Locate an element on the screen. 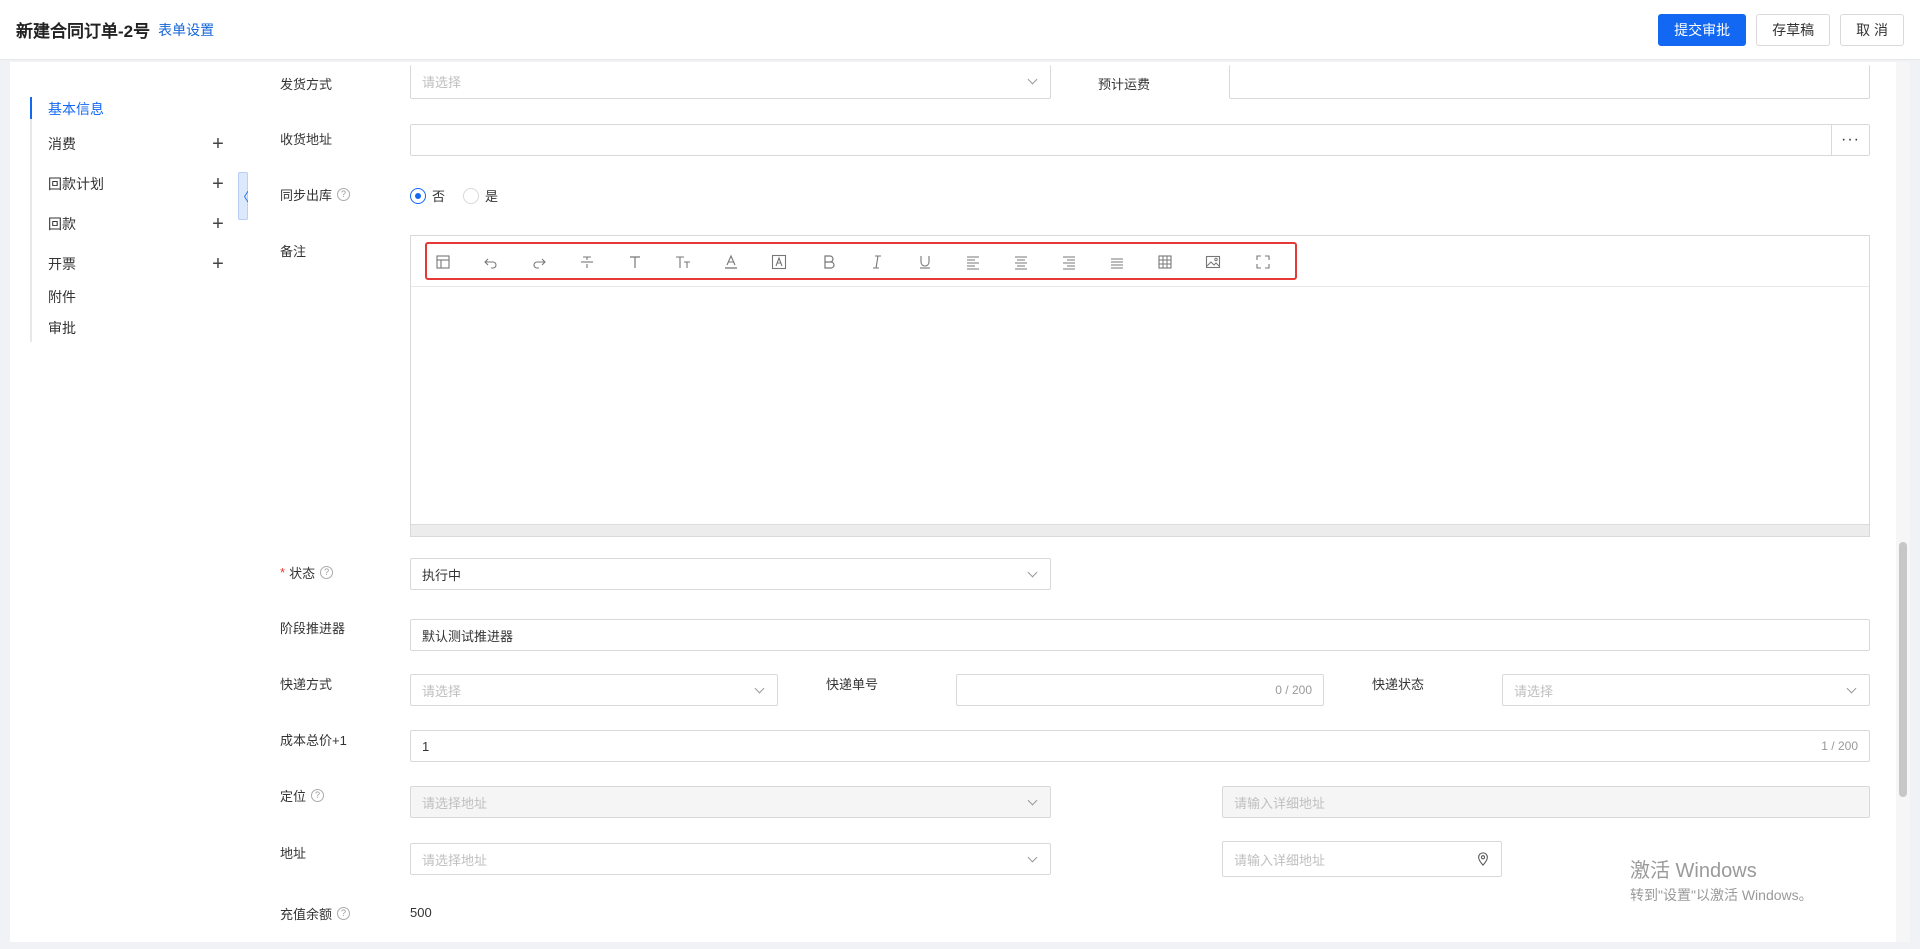  save-draft-button: 存草稿 is located at coordinates (1793, 29).